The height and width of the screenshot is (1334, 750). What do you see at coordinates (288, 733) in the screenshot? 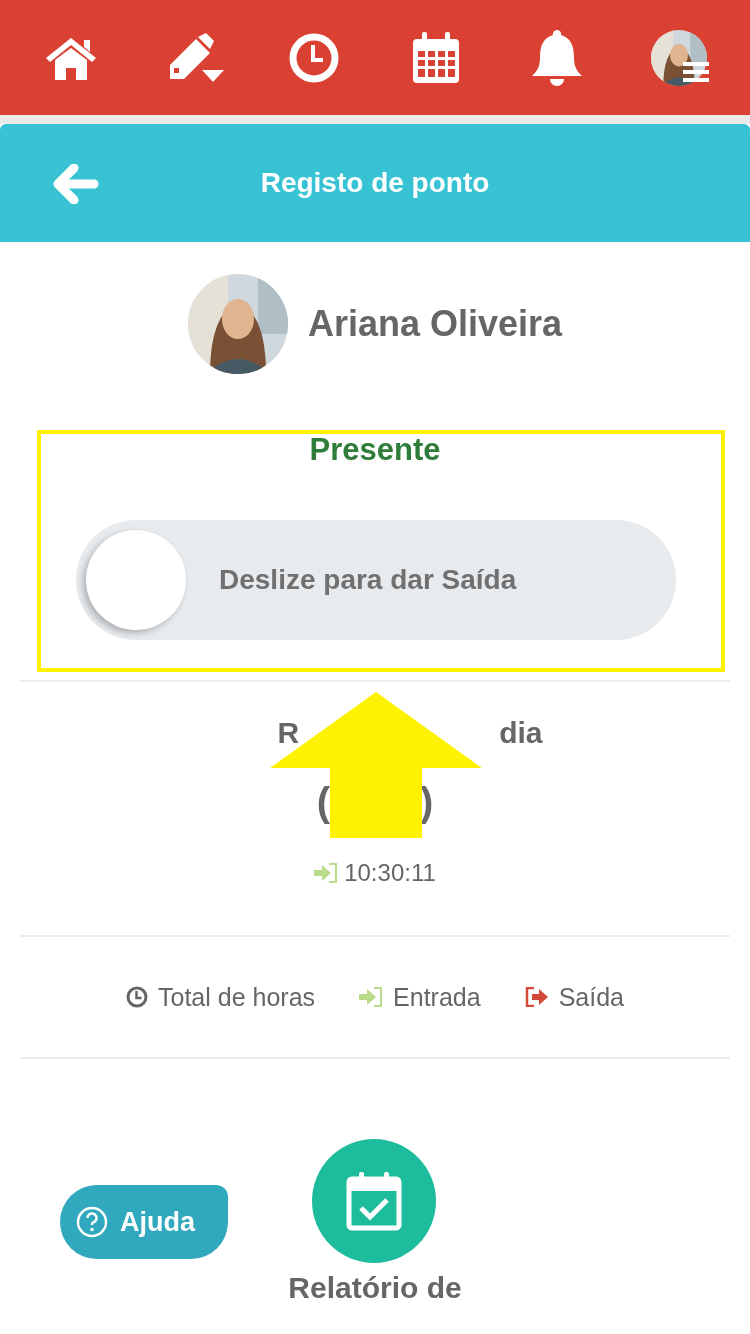
I see `section-heading: R` at bounding box center [288, 733].